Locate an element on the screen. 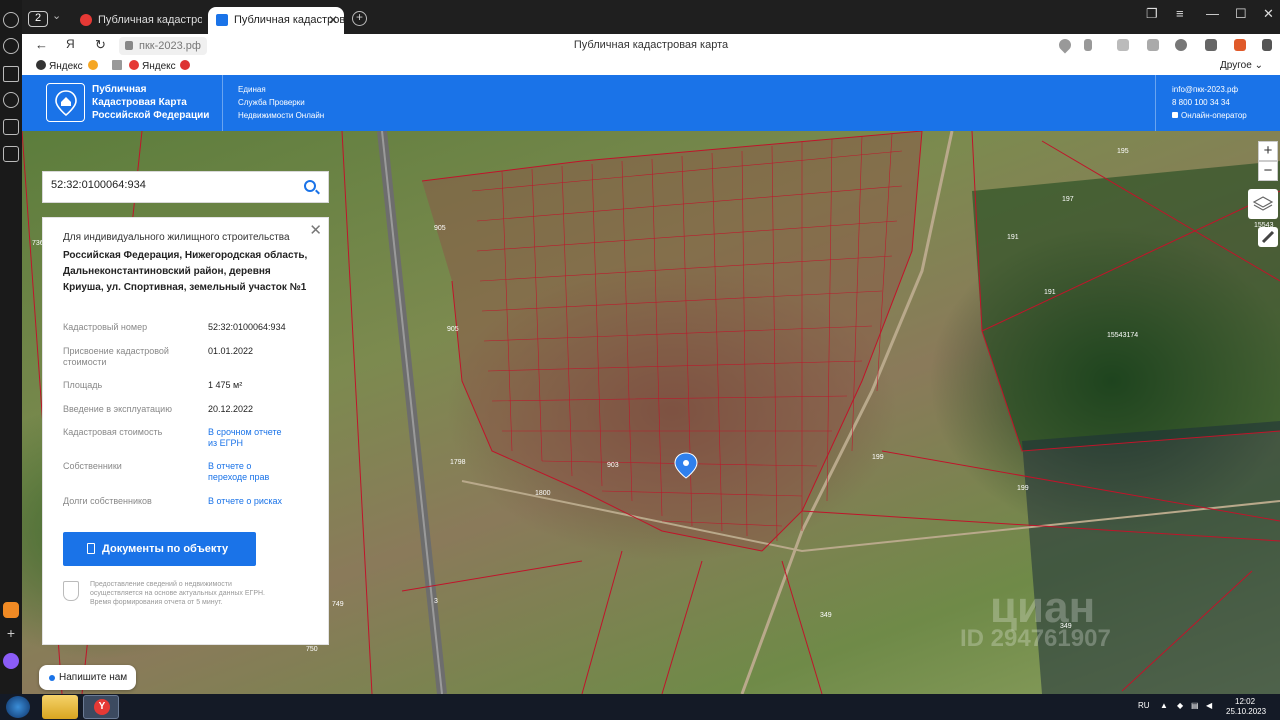 This screenshot has width=1280, height=720. start-button is located at coordinates (18, 707).